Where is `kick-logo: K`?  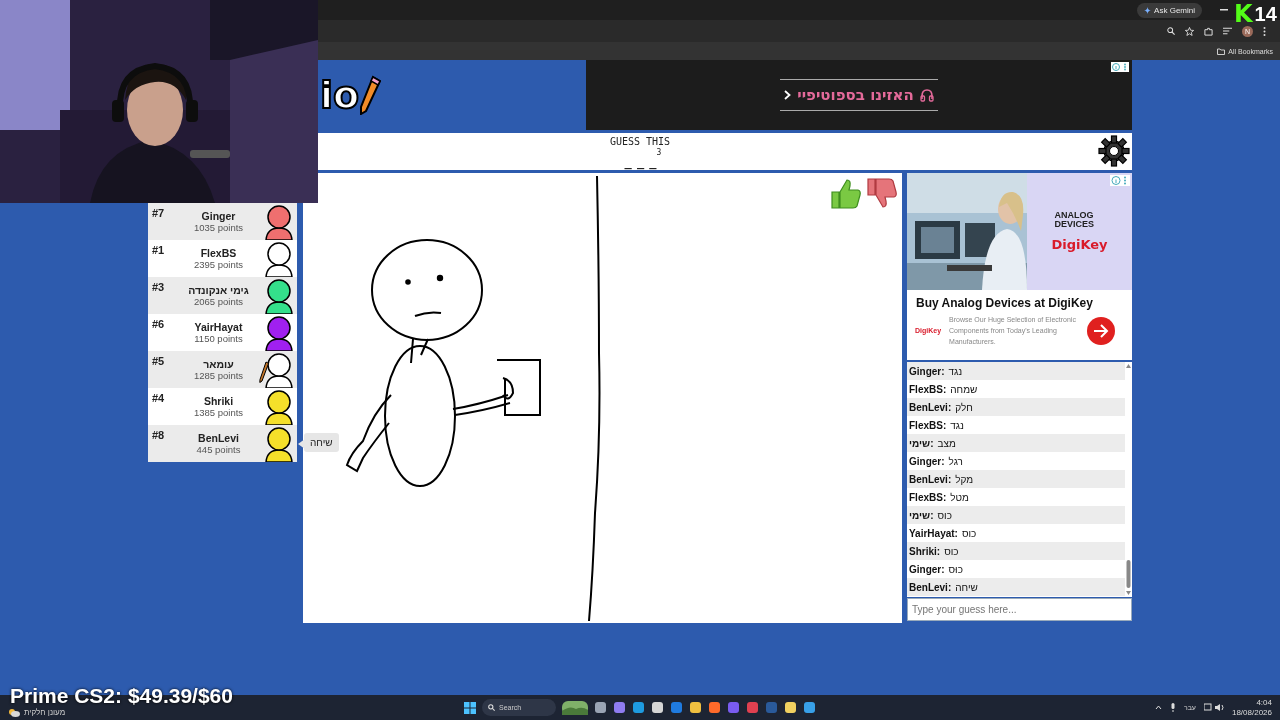 kick-logo: K is located at coordinates (1243, 14).